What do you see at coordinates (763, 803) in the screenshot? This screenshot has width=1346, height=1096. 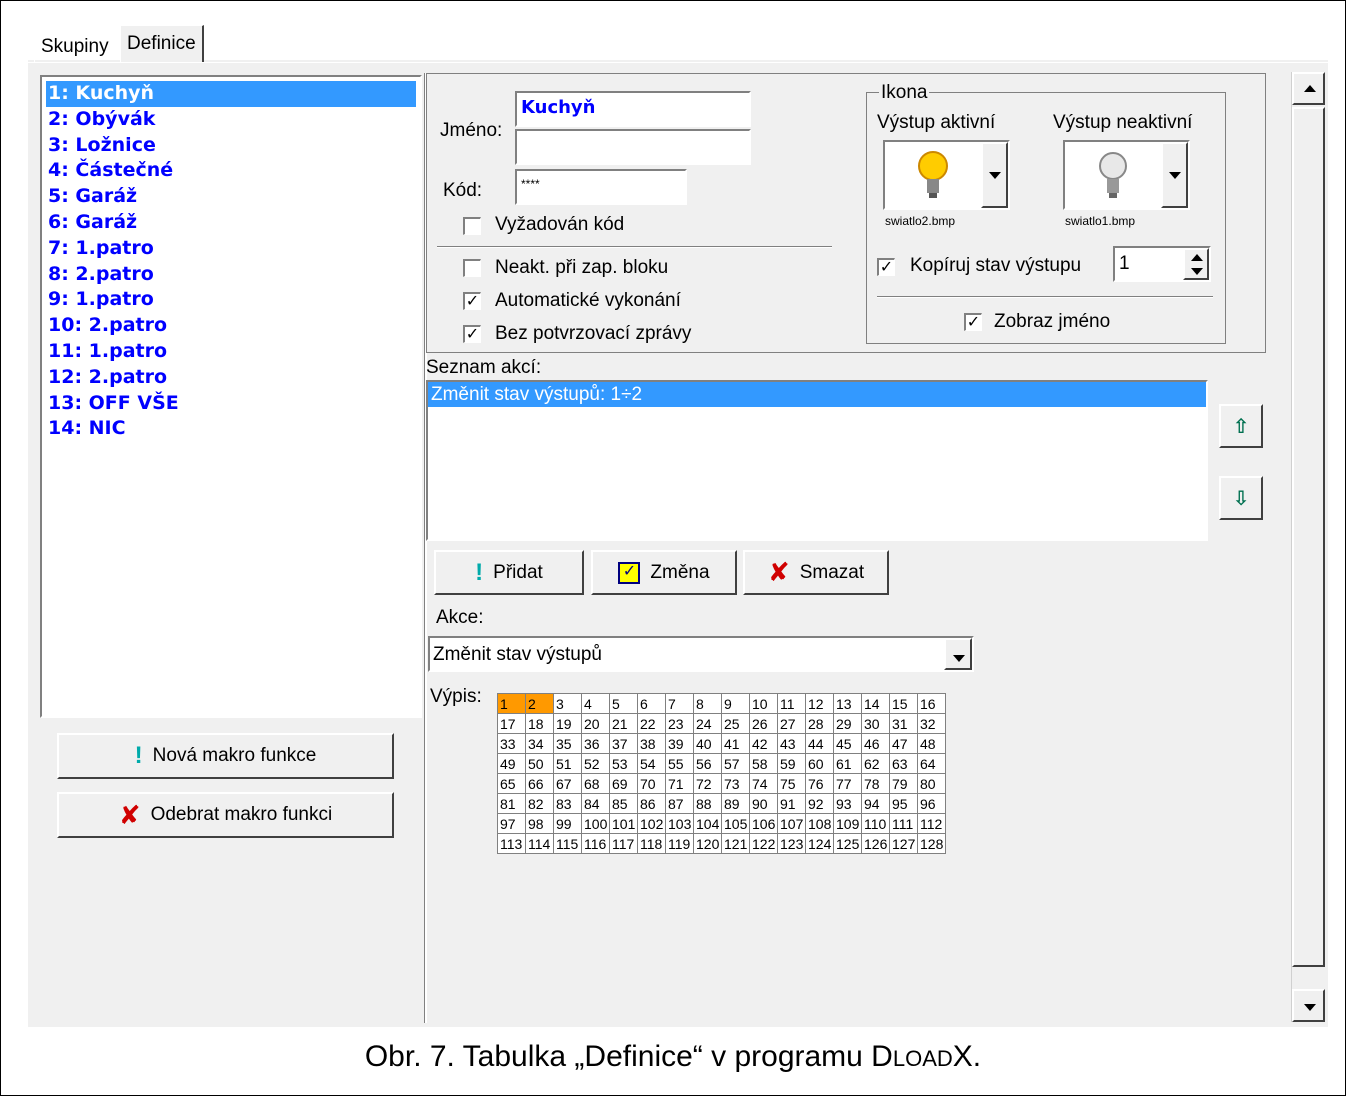 I see `output-cell: 90` at bounding box center [763, 803].